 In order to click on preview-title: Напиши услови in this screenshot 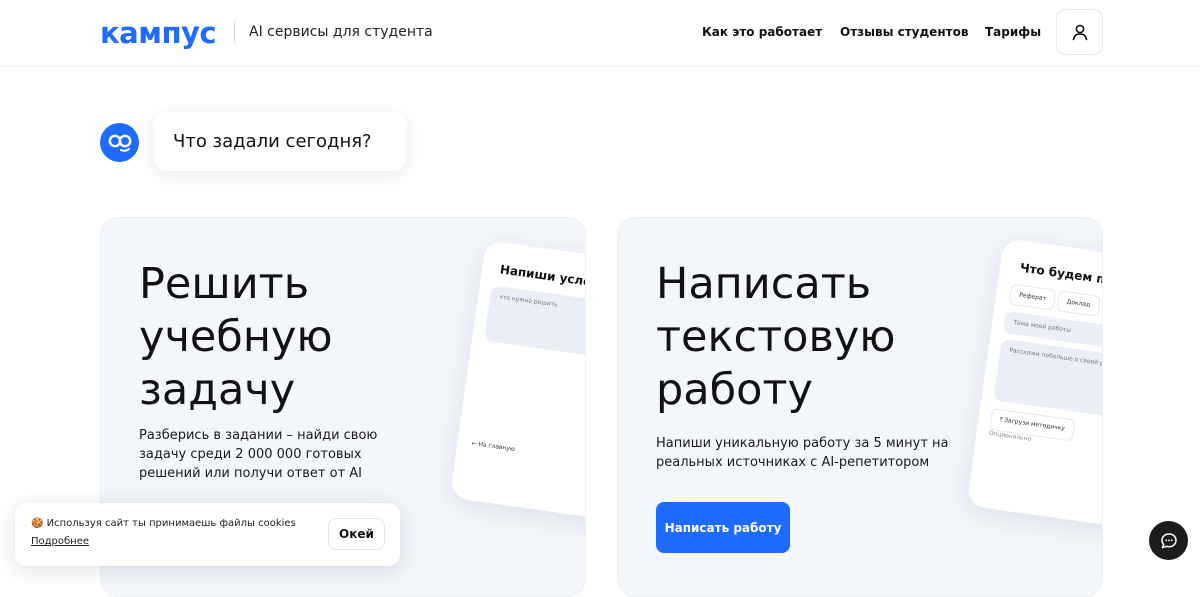, I will do `click(542, 277)`.